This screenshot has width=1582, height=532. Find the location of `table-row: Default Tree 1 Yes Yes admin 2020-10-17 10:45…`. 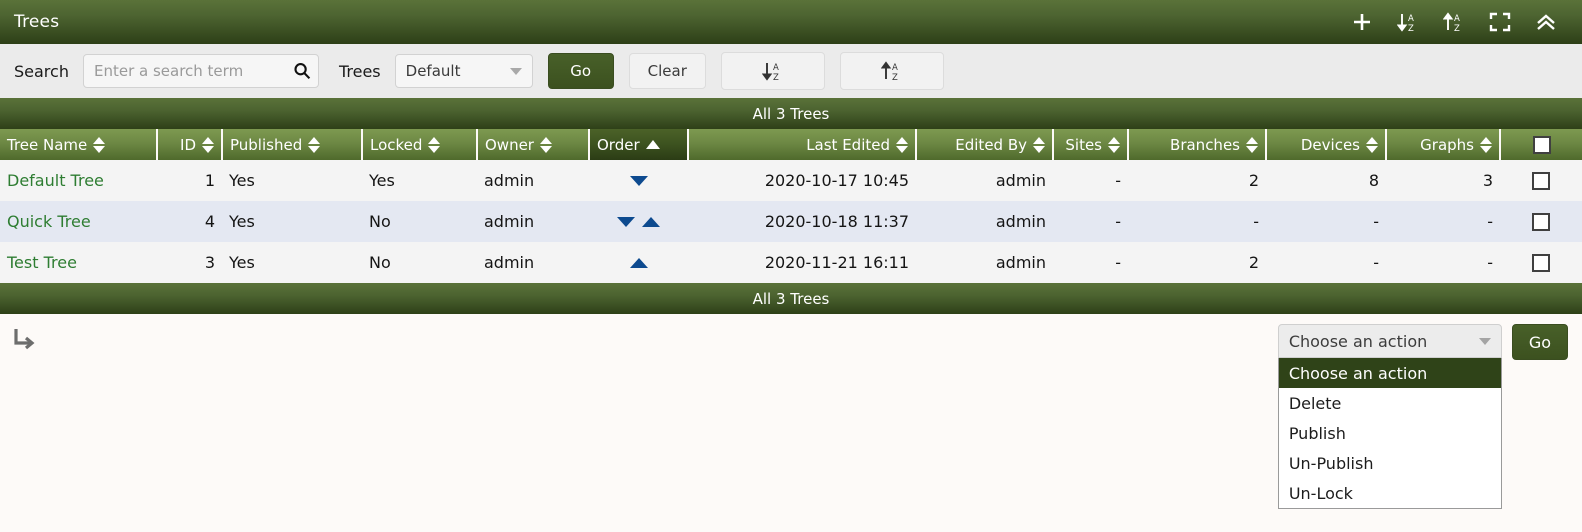

table-row: Default Tree 1 Yes Yes admin 2020-10-17 10:45… is located at coordinates (791, 180).